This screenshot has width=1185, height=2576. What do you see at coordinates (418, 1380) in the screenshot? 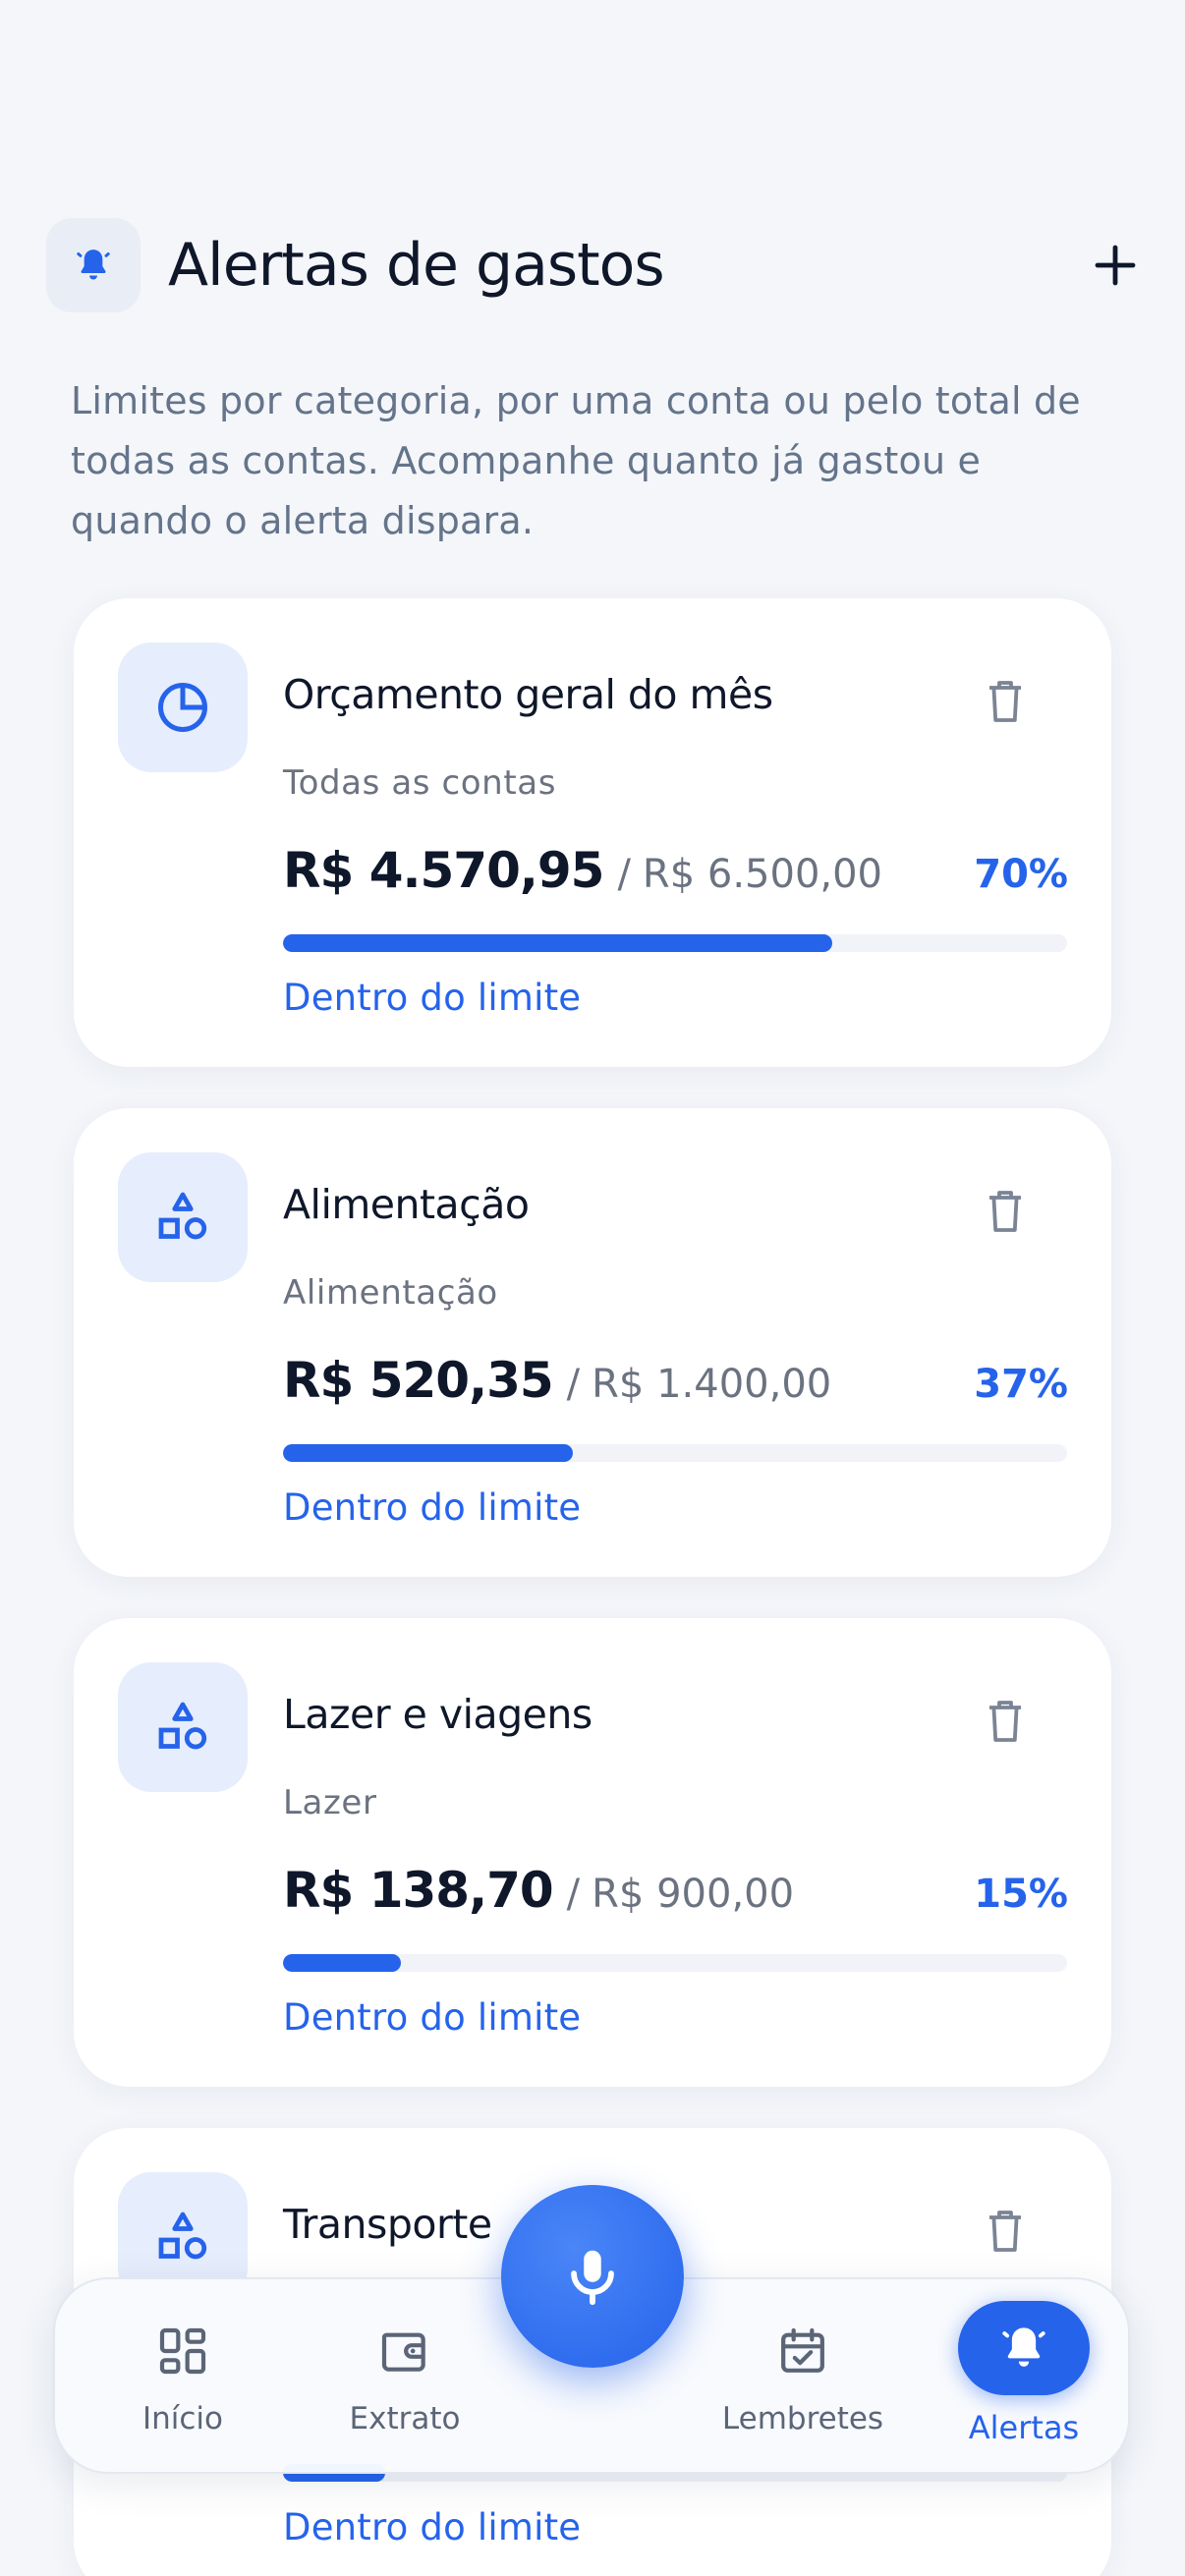
I see `amount-spent: R$ 520,35` at bounding box center [418, 1380].